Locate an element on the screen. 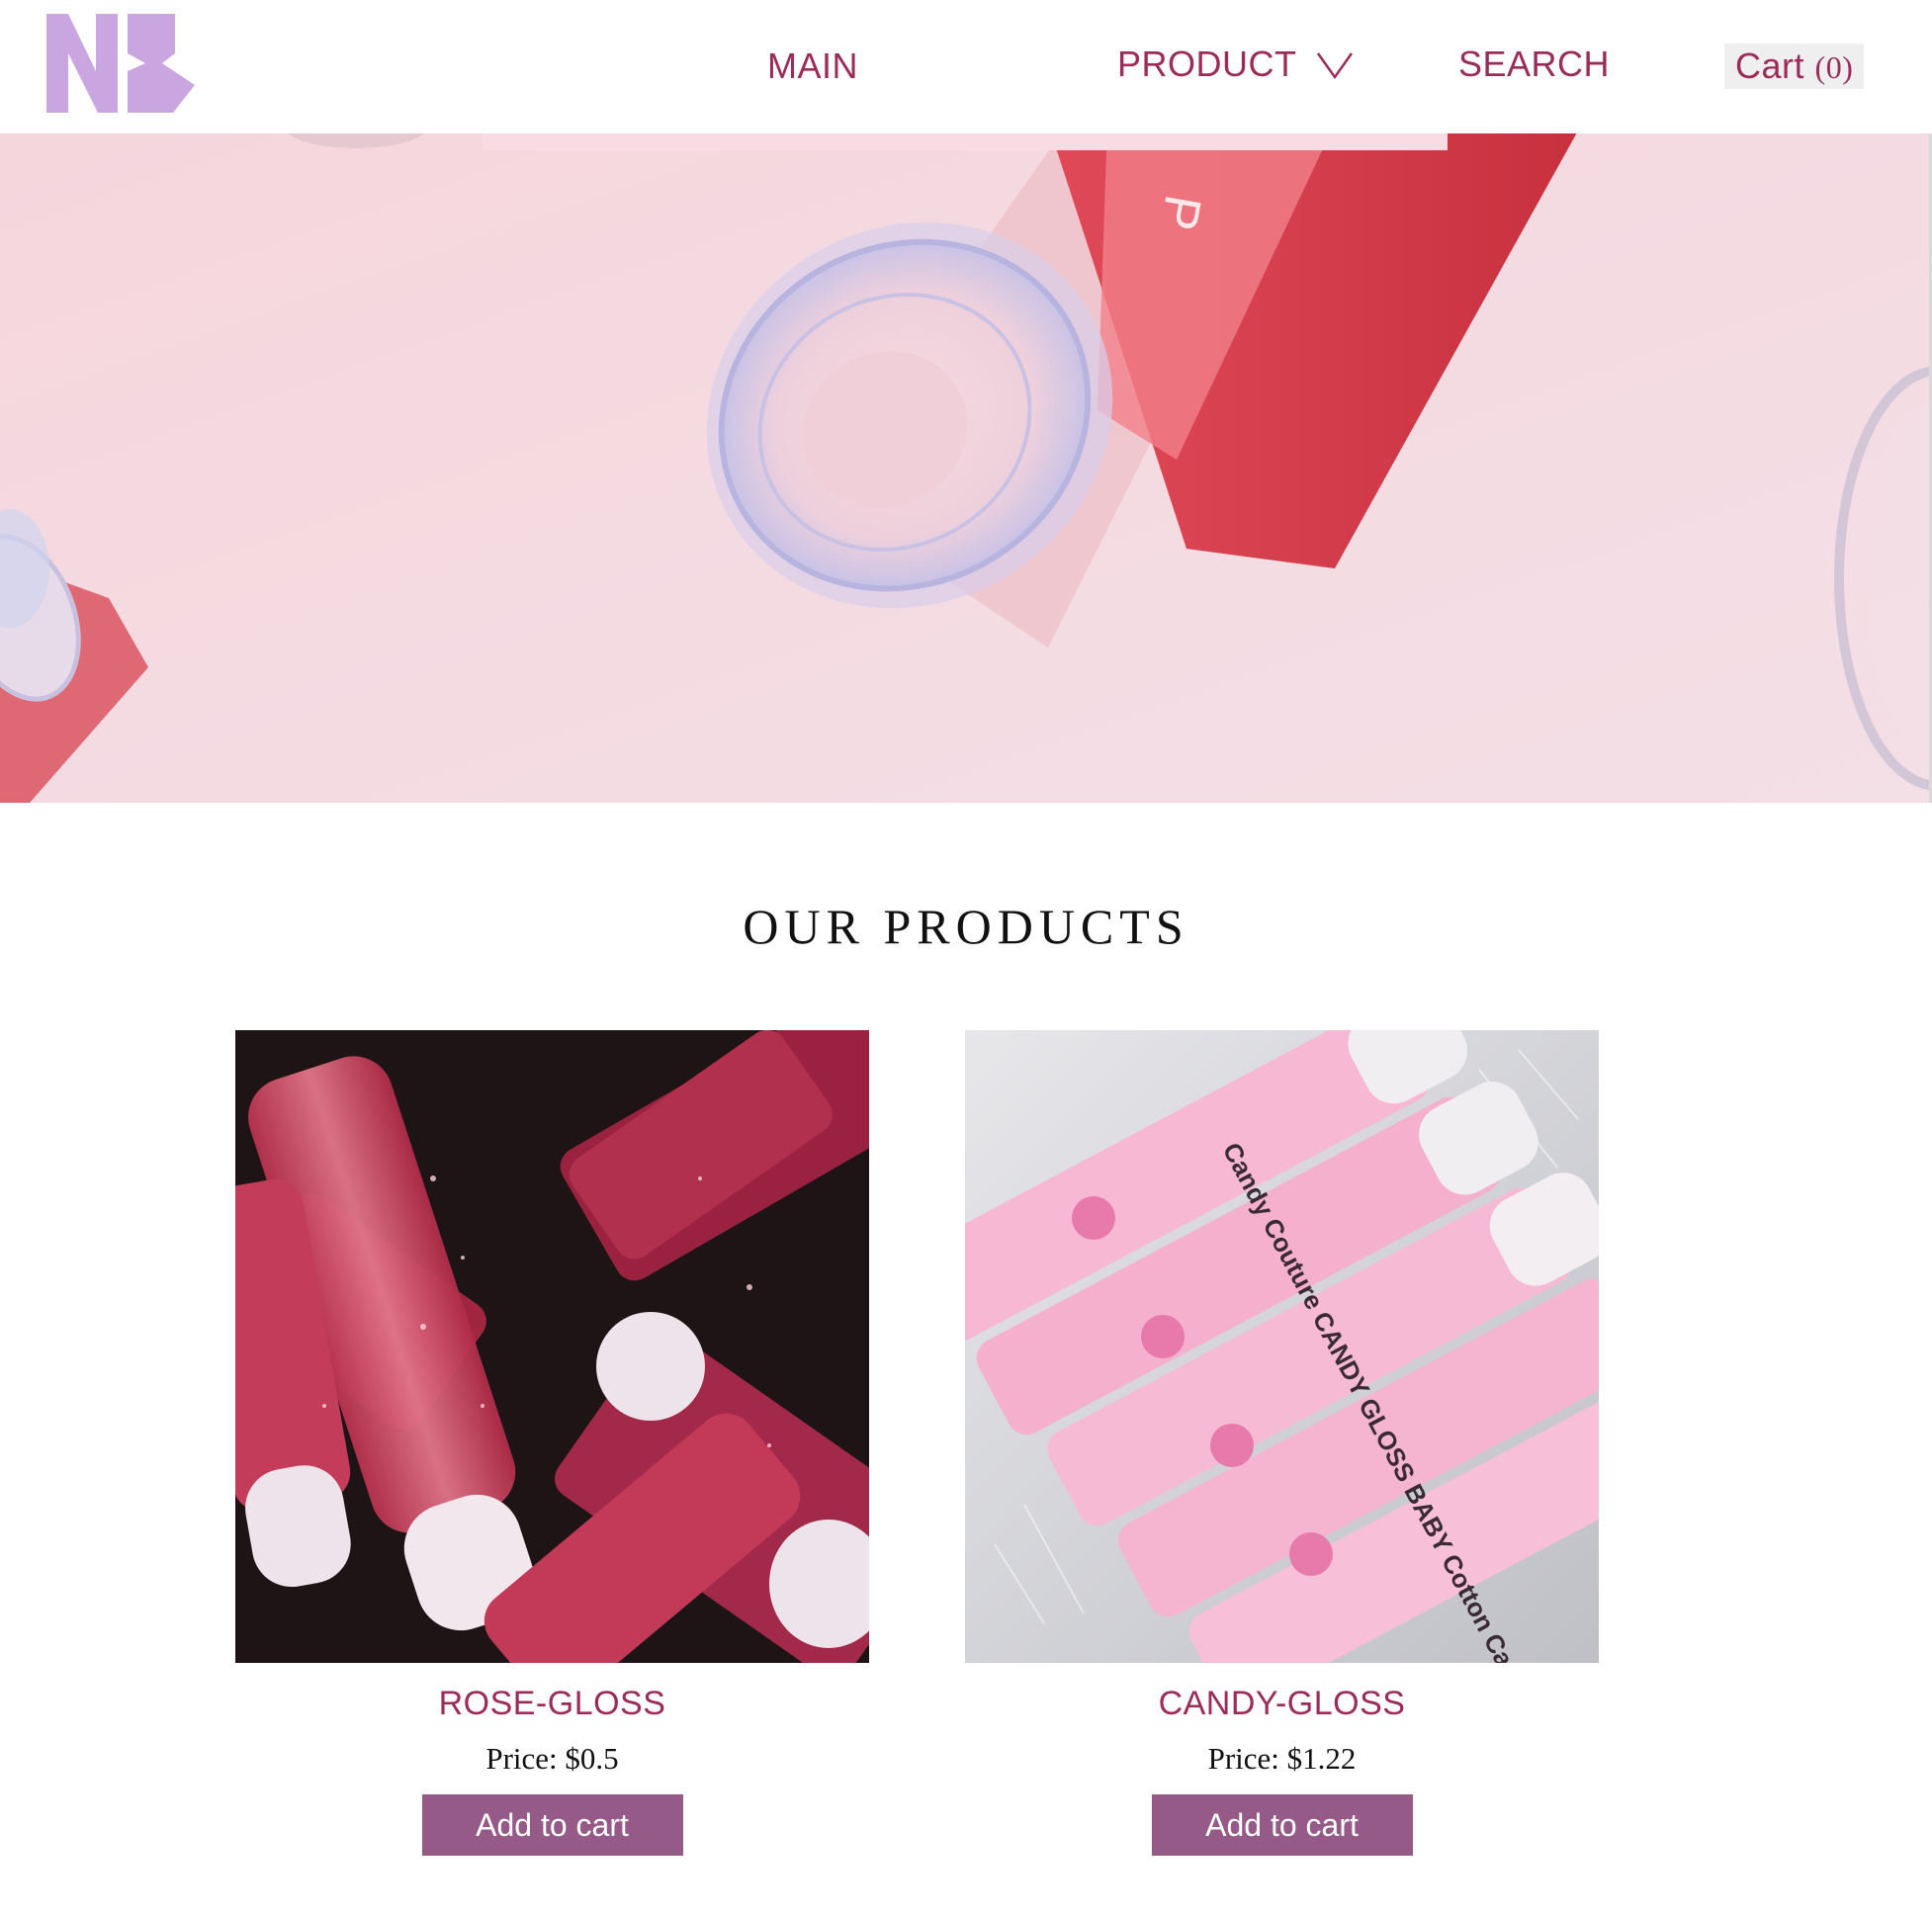 The image size is (1932, 1916). chevron-down-icon is located at coordinates (1335, 63).